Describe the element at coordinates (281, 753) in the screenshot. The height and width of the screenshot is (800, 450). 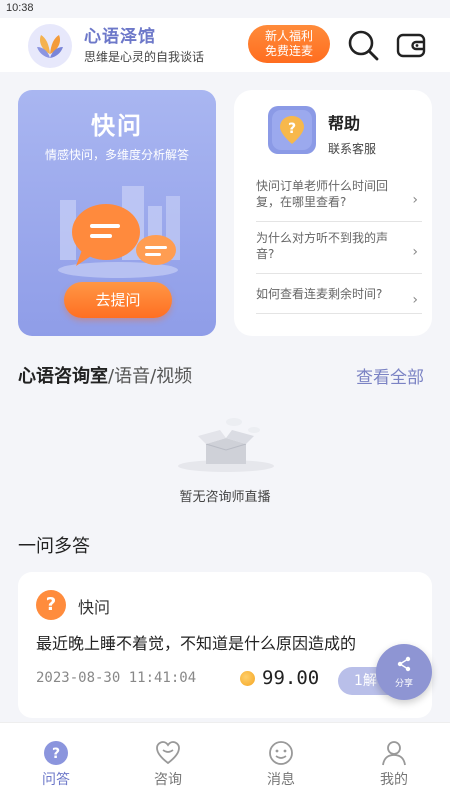
I see `smile-message-icon` at that location.